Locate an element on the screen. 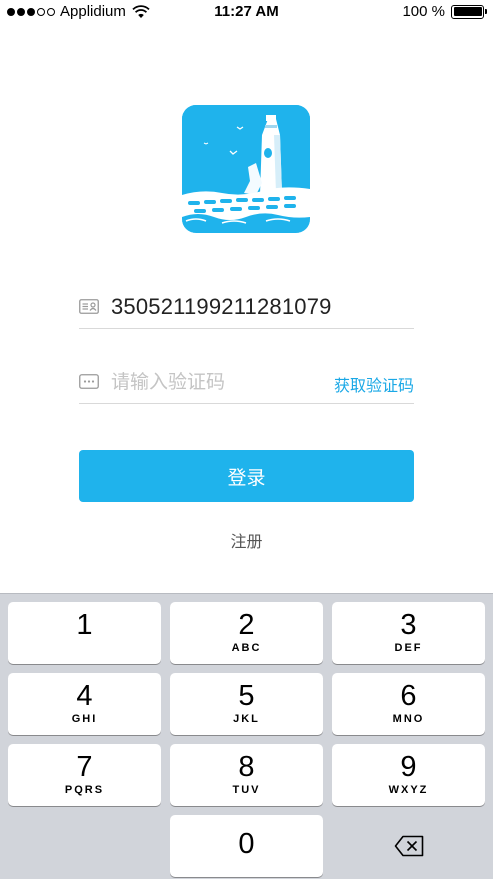 Image resolution: width=493 pixels, height=879 pixels. key-1: 1 is located at coordinates (84, 633).